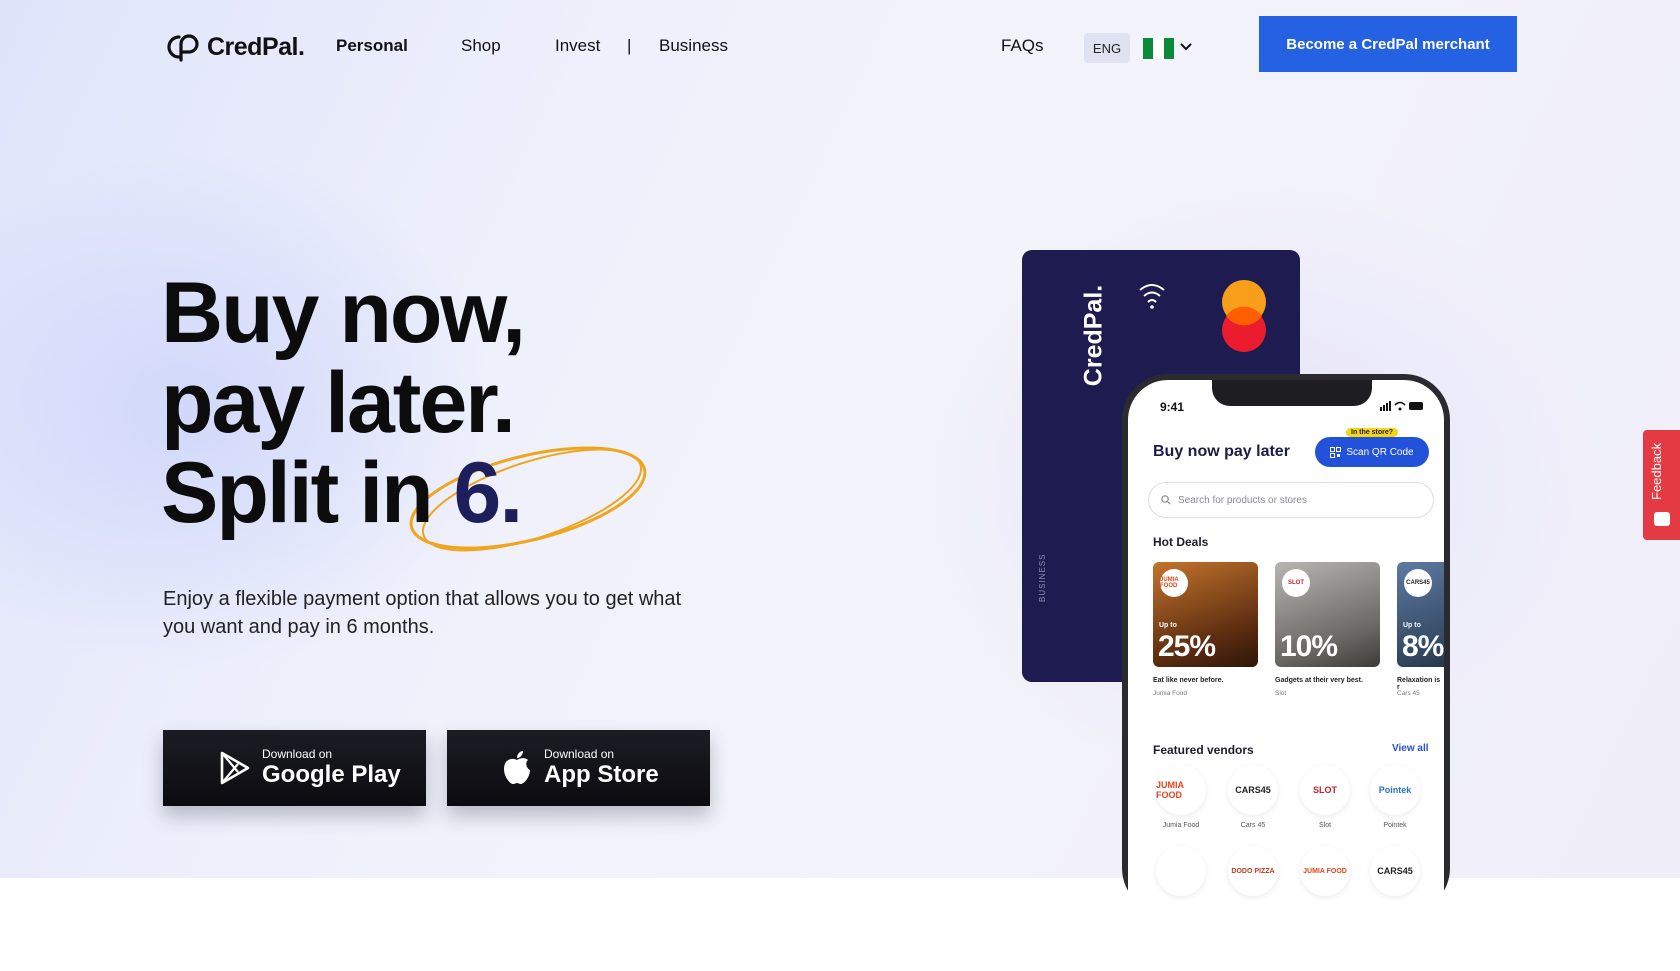  What do you see at coordinates (1419, 684) in the screenshot?
I see `deal-caption: Relaxation is r` at bounding box center [1419, 684].